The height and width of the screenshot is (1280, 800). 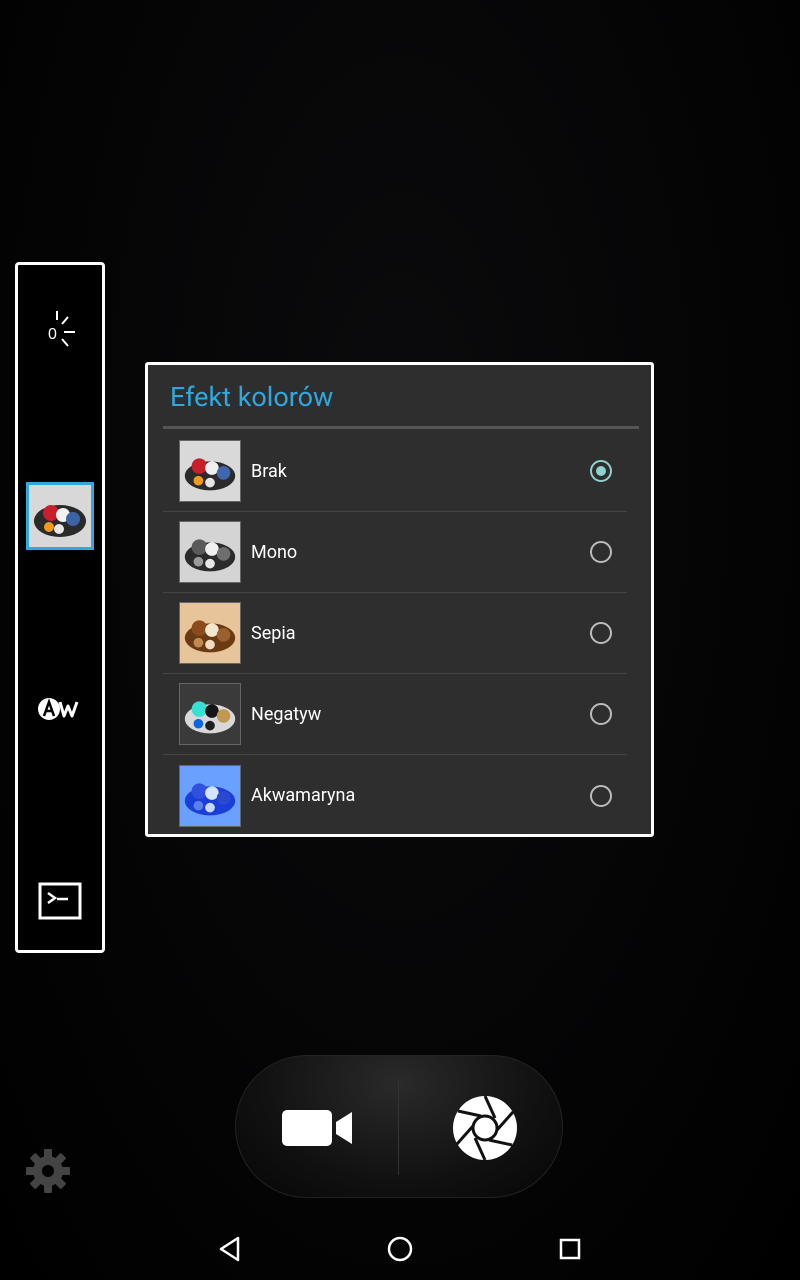 I want to click on gear-icon, so click(x=48, y=1171).